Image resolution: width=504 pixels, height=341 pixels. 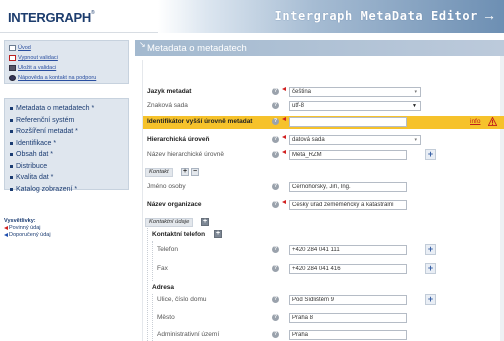 I want to click on fax-input, so click(x=348, y=269).